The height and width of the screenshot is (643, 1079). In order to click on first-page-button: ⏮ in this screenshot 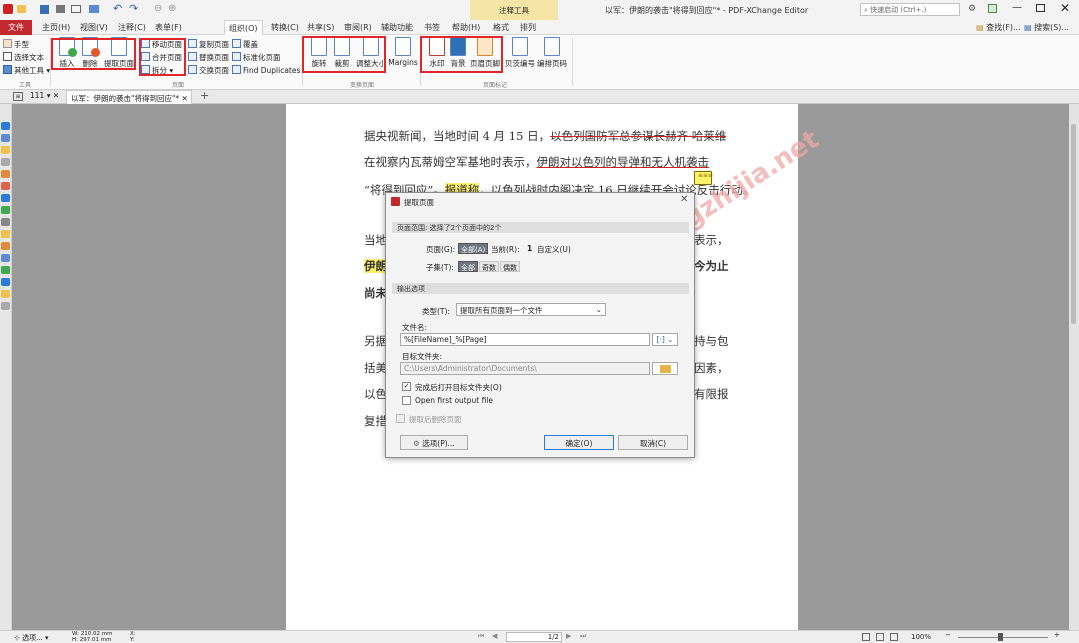, I will do `click(481, 636)`.